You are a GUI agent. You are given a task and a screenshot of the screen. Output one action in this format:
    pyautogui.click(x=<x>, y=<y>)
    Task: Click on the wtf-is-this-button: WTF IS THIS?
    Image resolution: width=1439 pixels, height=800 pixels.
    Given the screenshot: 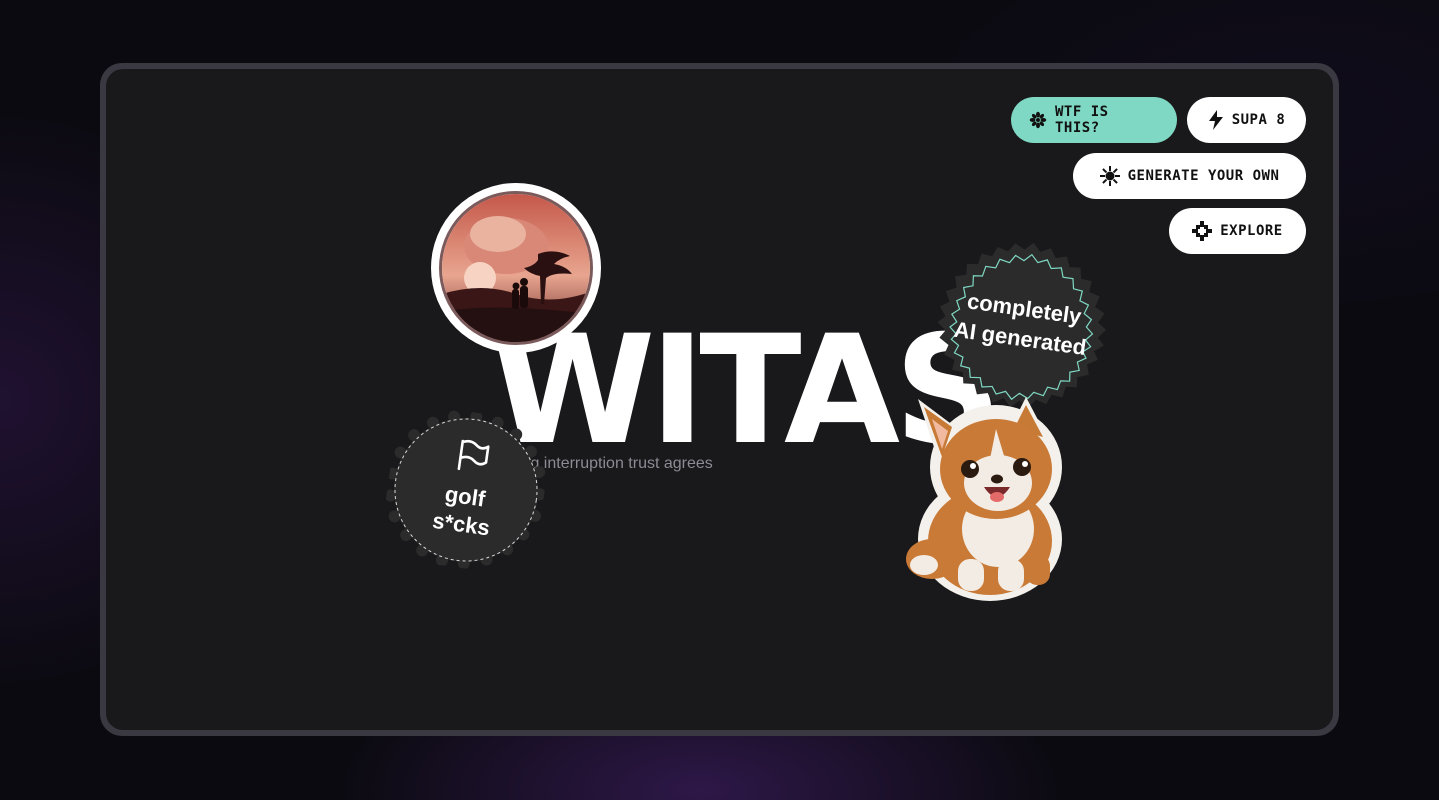 What is the action you would take?
    pyautogui.click(x=1094, y=120)
    